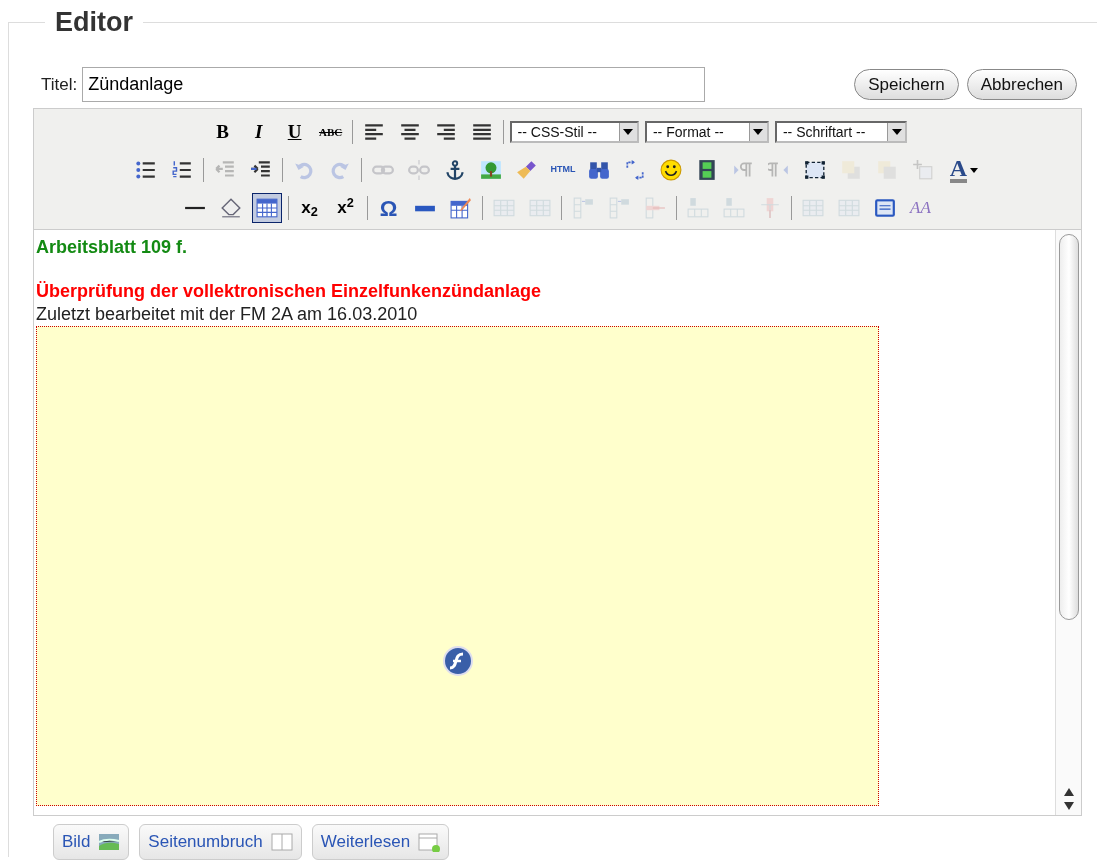  Describe the element at coordinates (906, 84) in the screenshot. I see `save-button: Speichern` at that location.